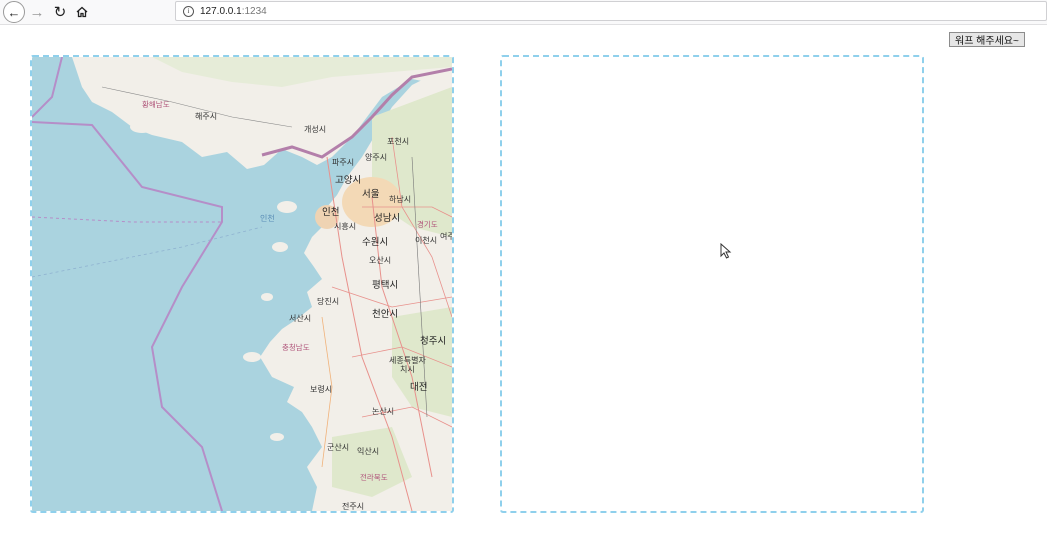 The image size is (1047, 540). I want to click on warp-button: 워프 해주세요~, so click(987, 39).